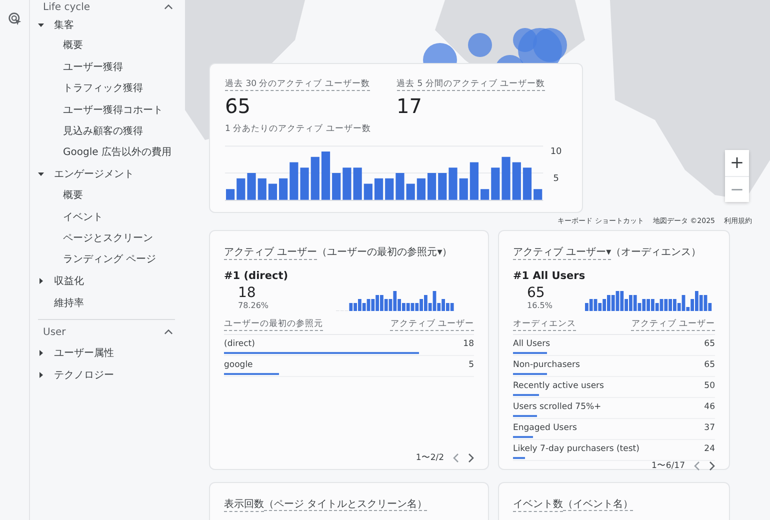  I want to click on dimension-selector: （オーディエンス）, so click(656, 252).